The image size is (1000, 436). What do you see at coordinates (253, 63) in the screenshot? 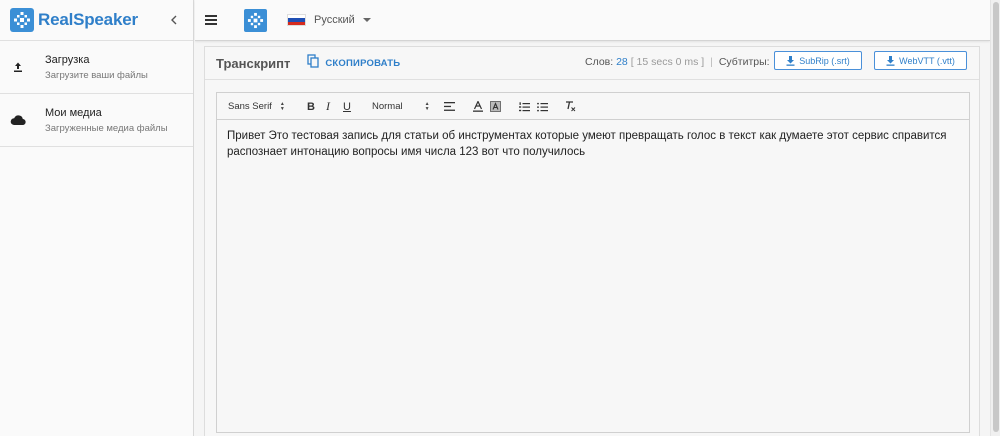
I see `page-title: Транскрипт` at bounding box center [253, 63].